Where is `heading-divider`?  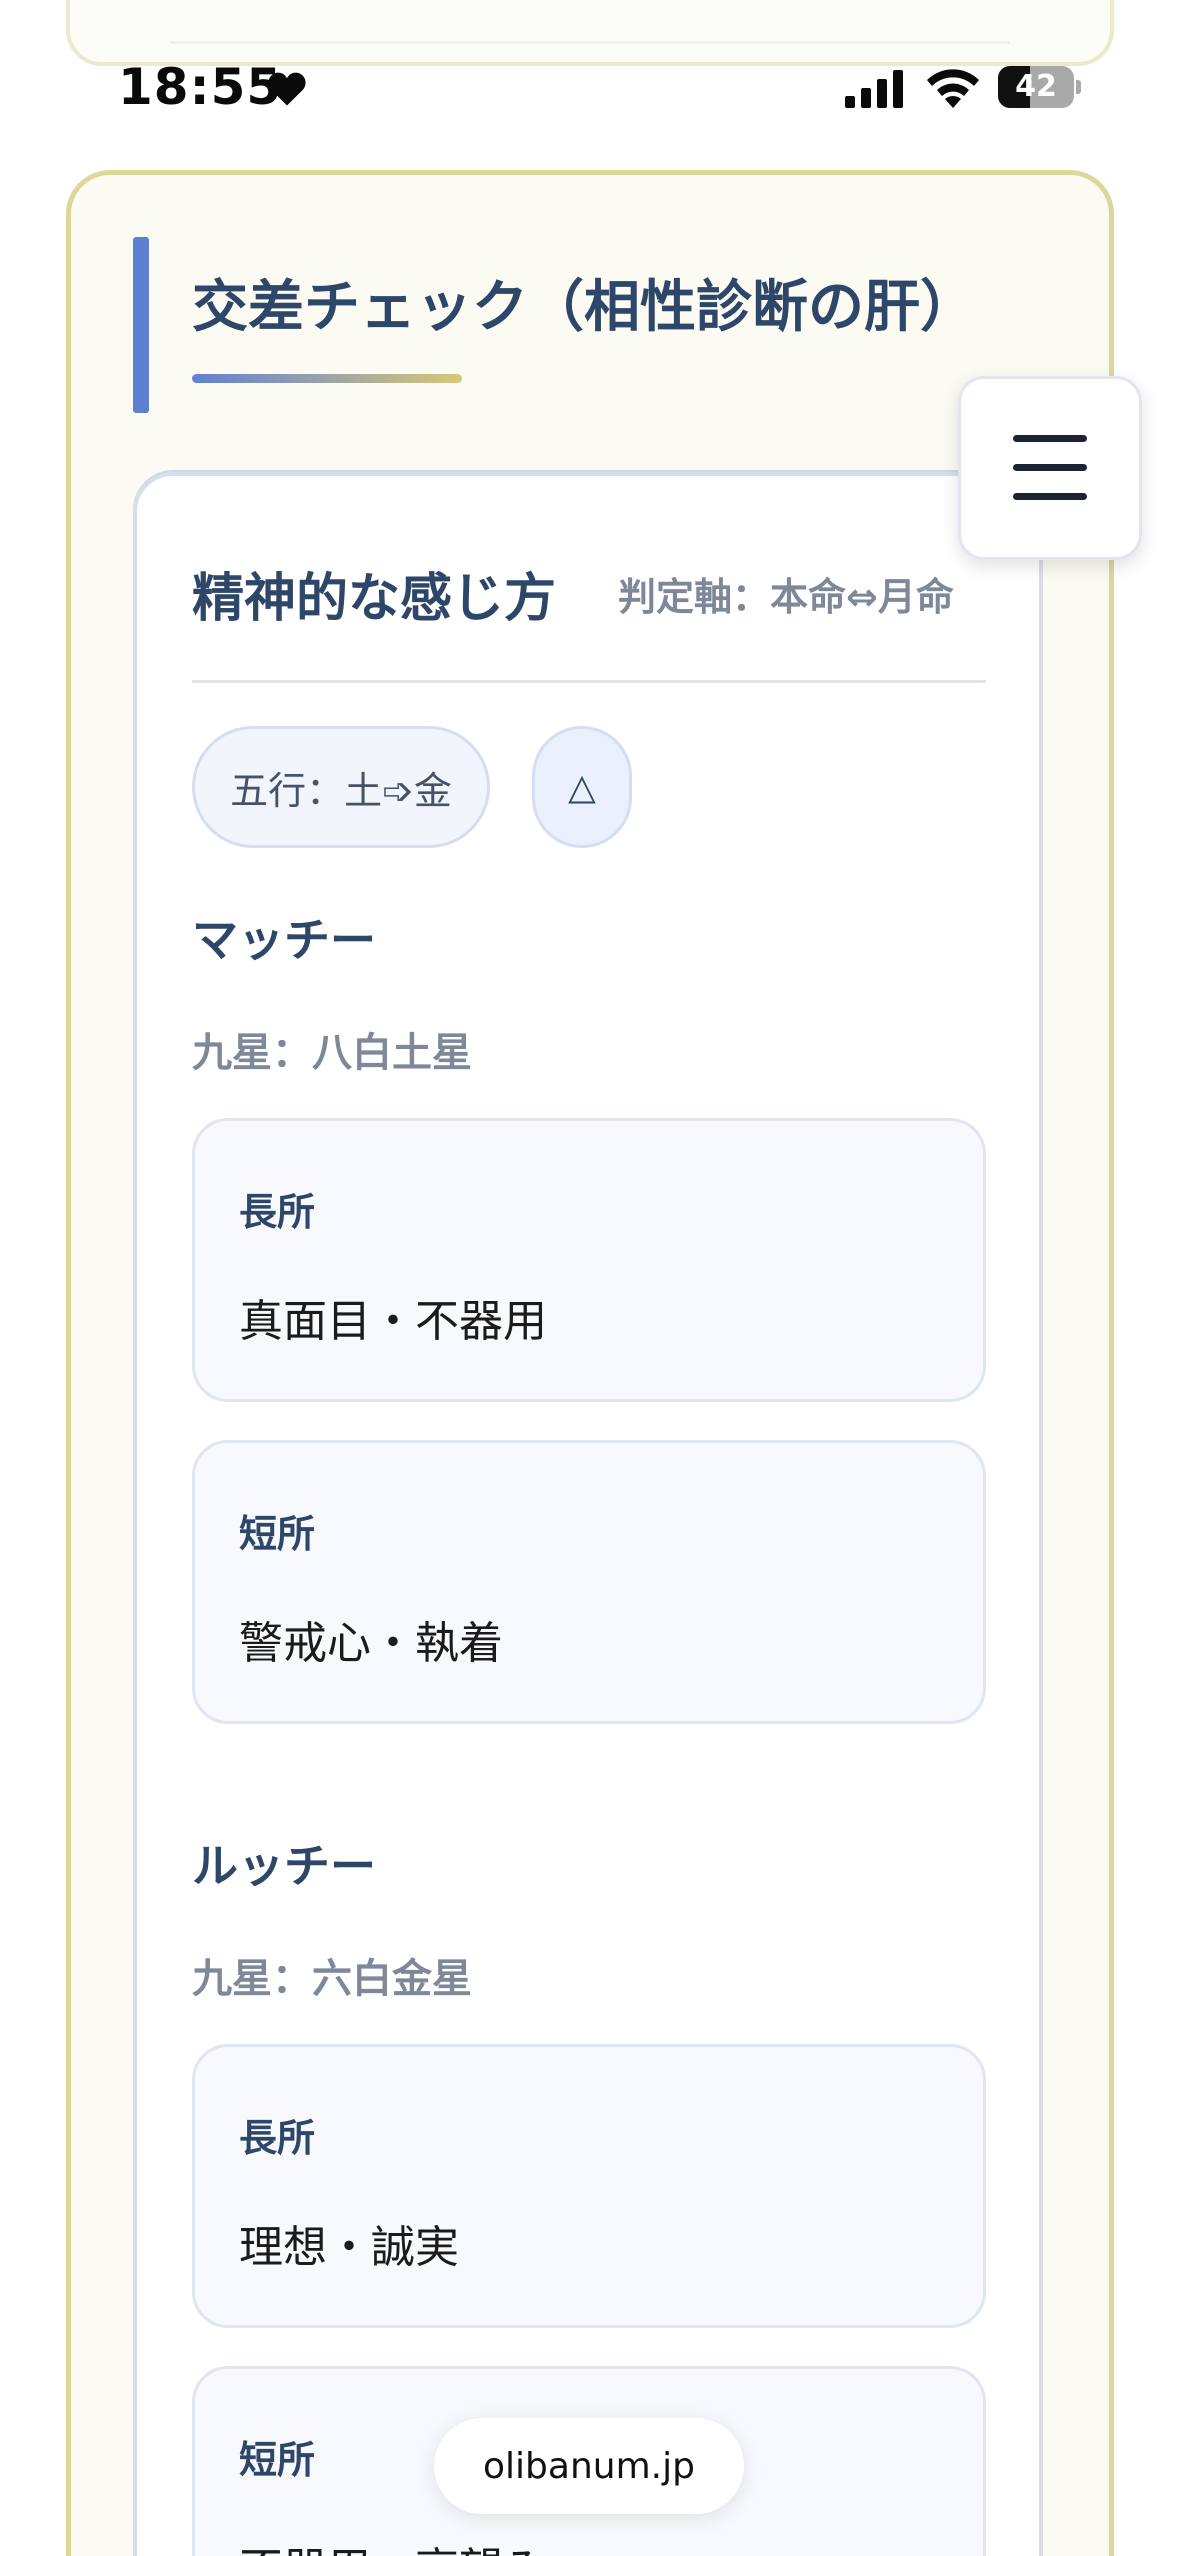
heading-divider is located at coordinates (589, 681).